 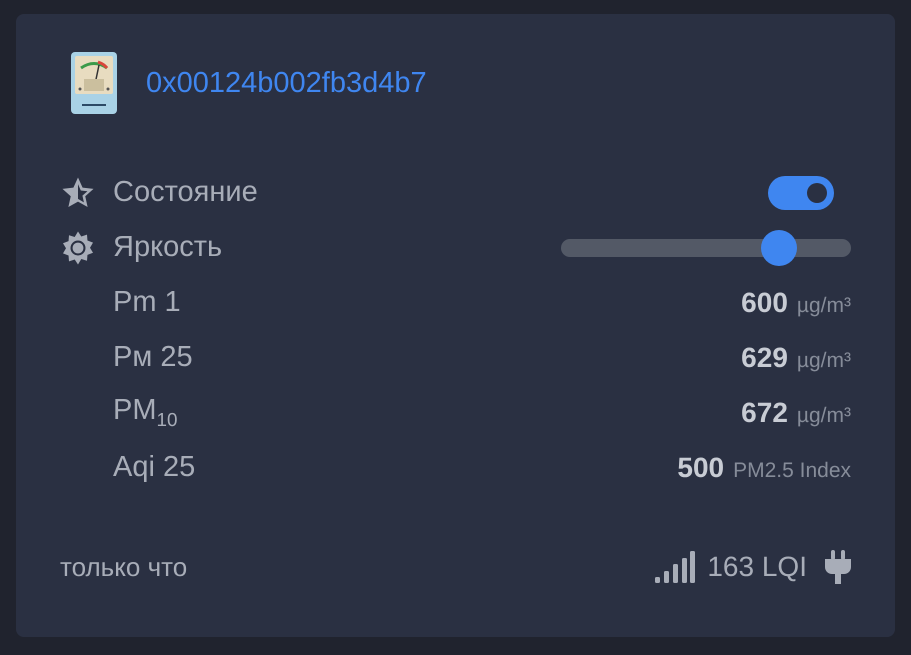 I want to click on unit-label: PM2.5 Index, so click(x=792, y=470).